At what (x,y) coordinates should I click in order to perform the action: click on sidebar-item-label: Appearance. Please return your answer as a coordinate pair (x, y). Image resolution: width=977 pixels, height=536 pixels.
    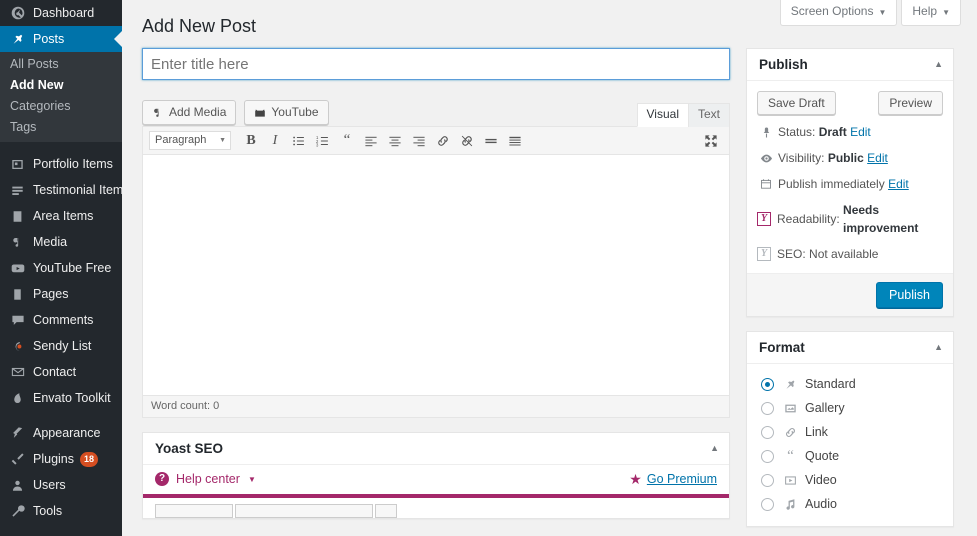
    Looking at the image, I should click on (67, 433).